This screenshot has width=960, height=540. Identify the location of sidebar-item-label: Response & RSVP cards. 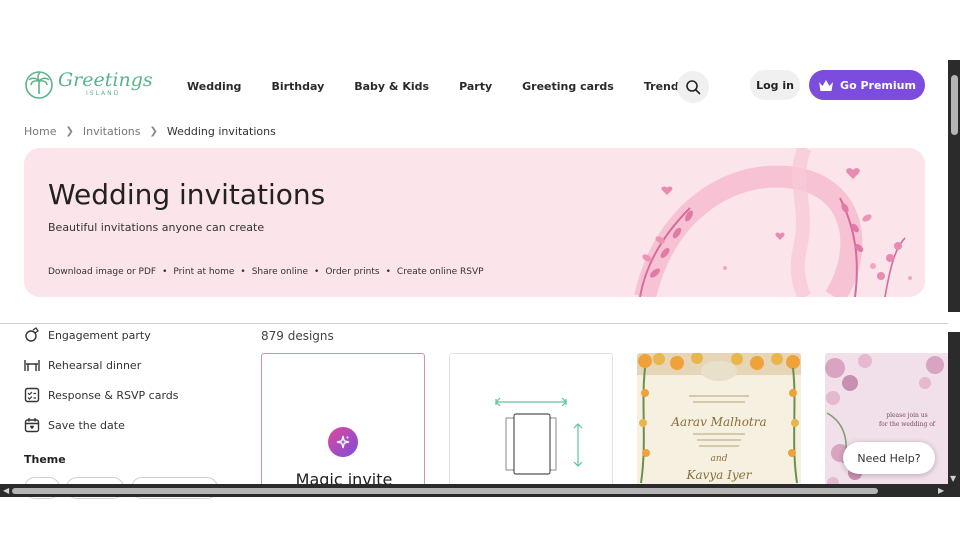
(113, 395).